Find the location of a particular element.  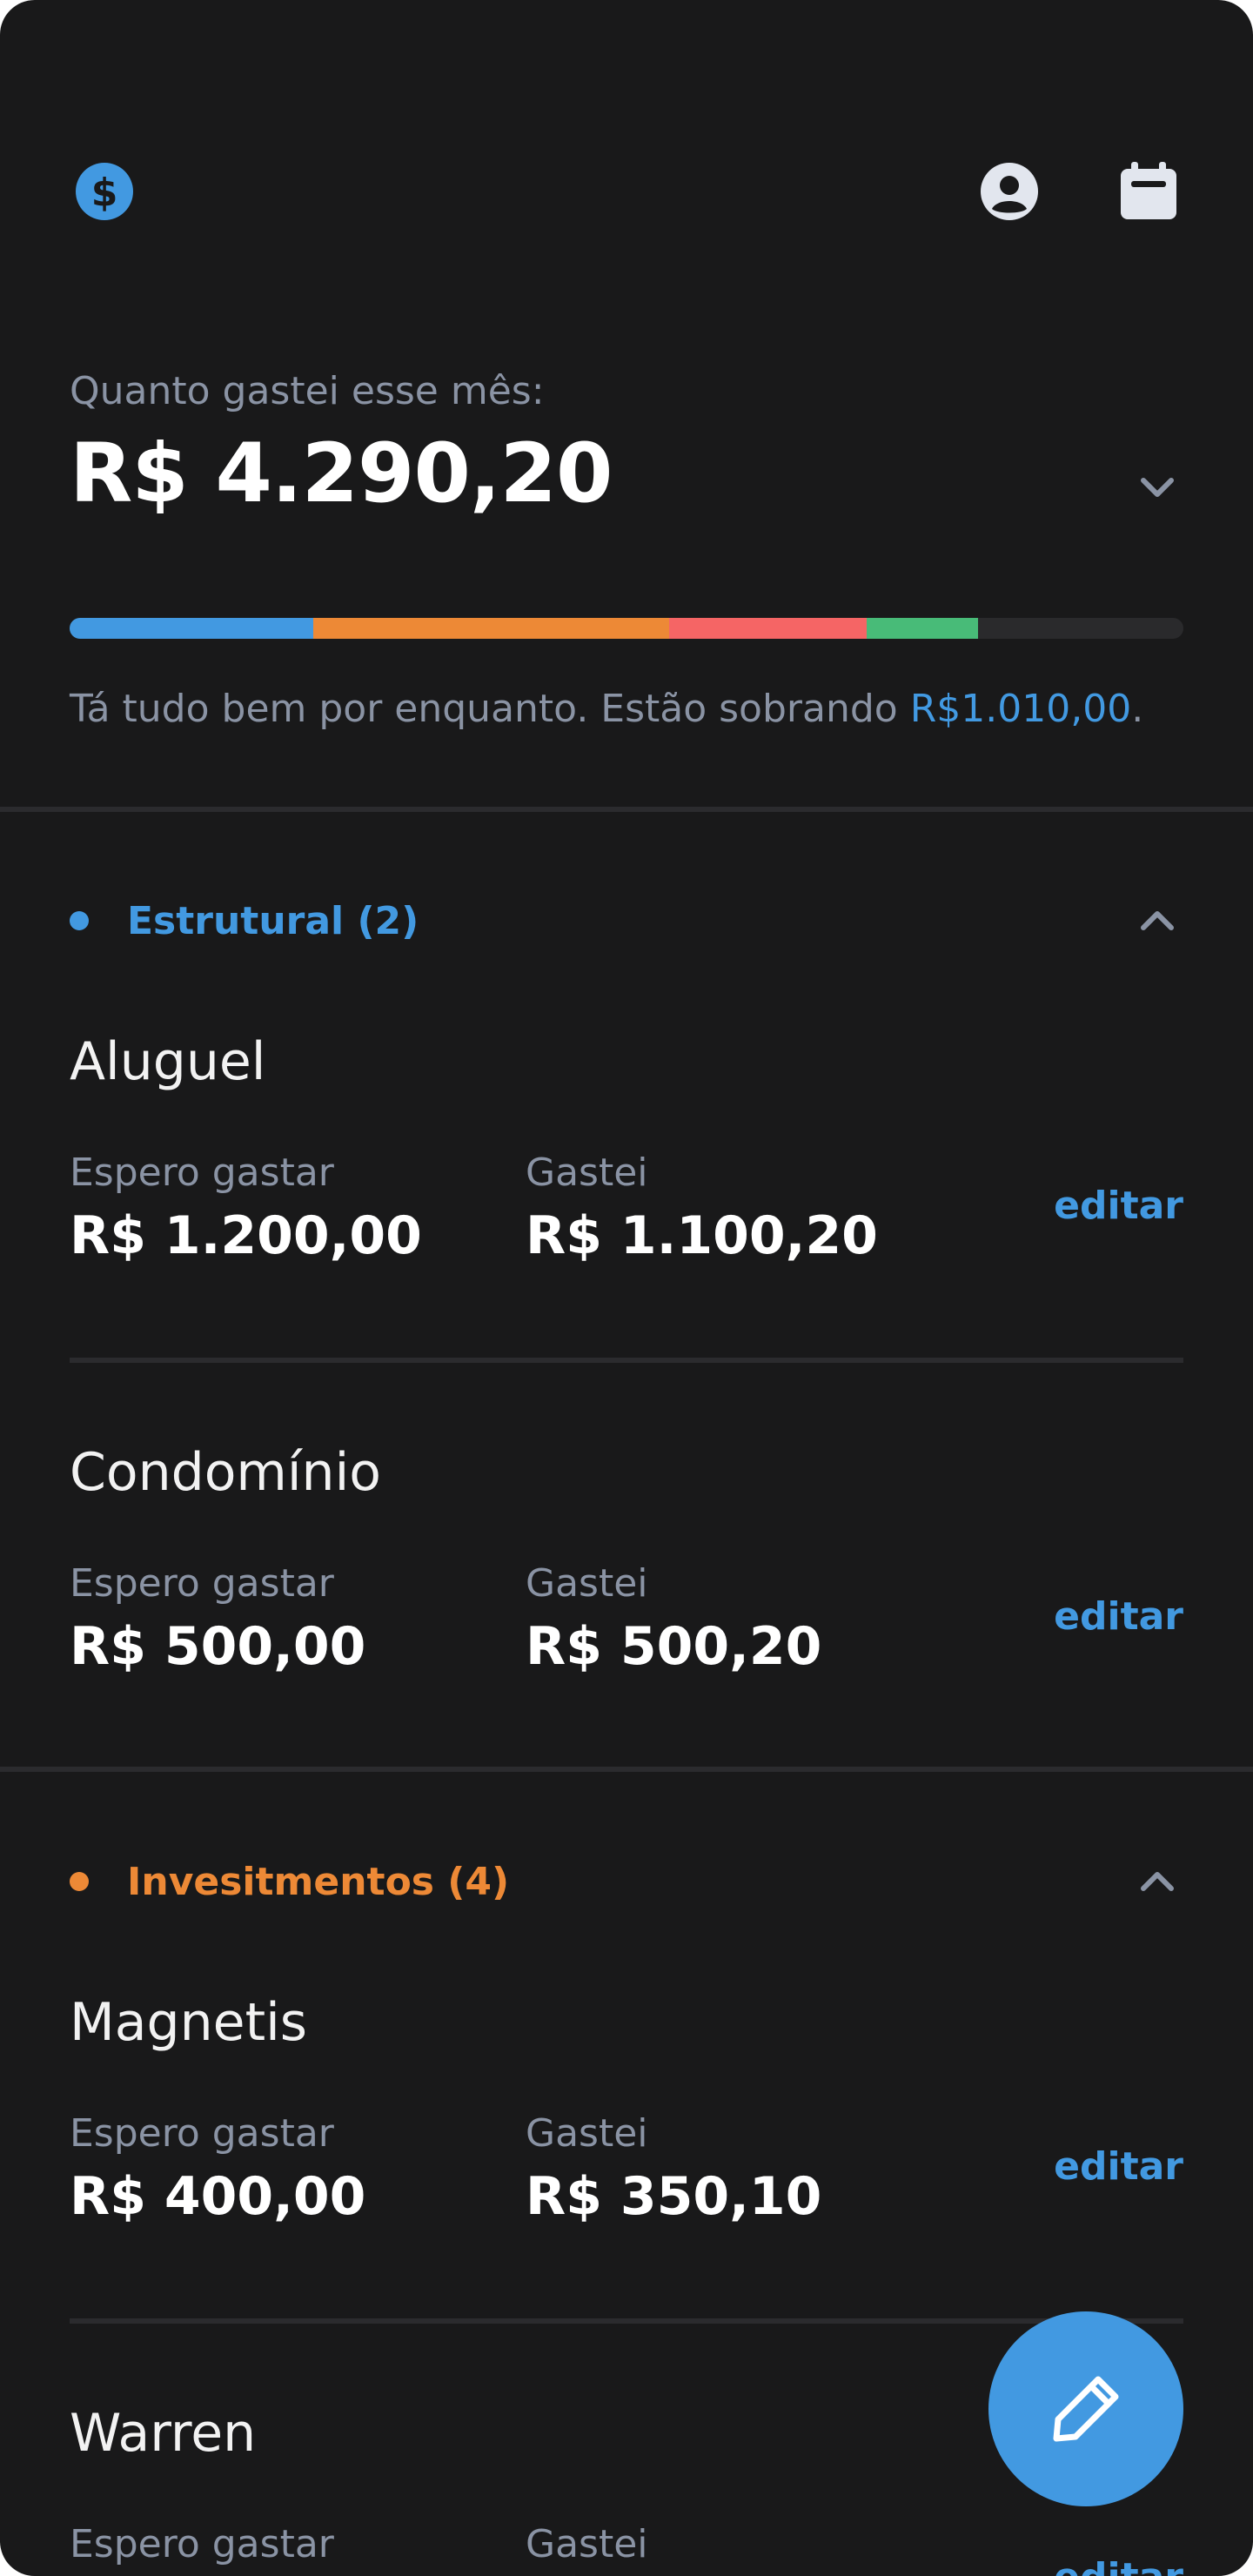

spent-column: Gastei R$ 350,10 is located at coordinates (673, 2170).